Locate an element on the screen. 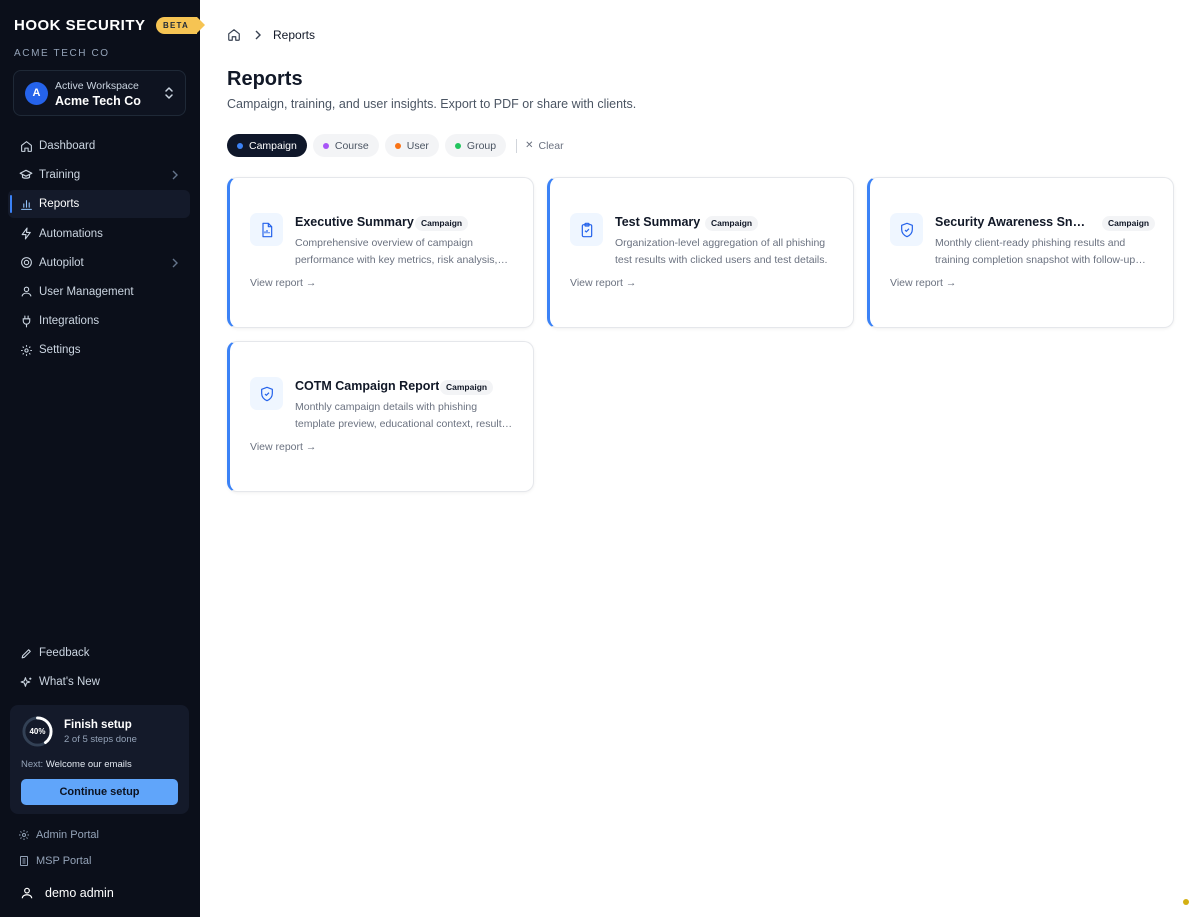 This screenshot has width=1200, height=917. clear-label: Clear is located at coordinates (551, 145).